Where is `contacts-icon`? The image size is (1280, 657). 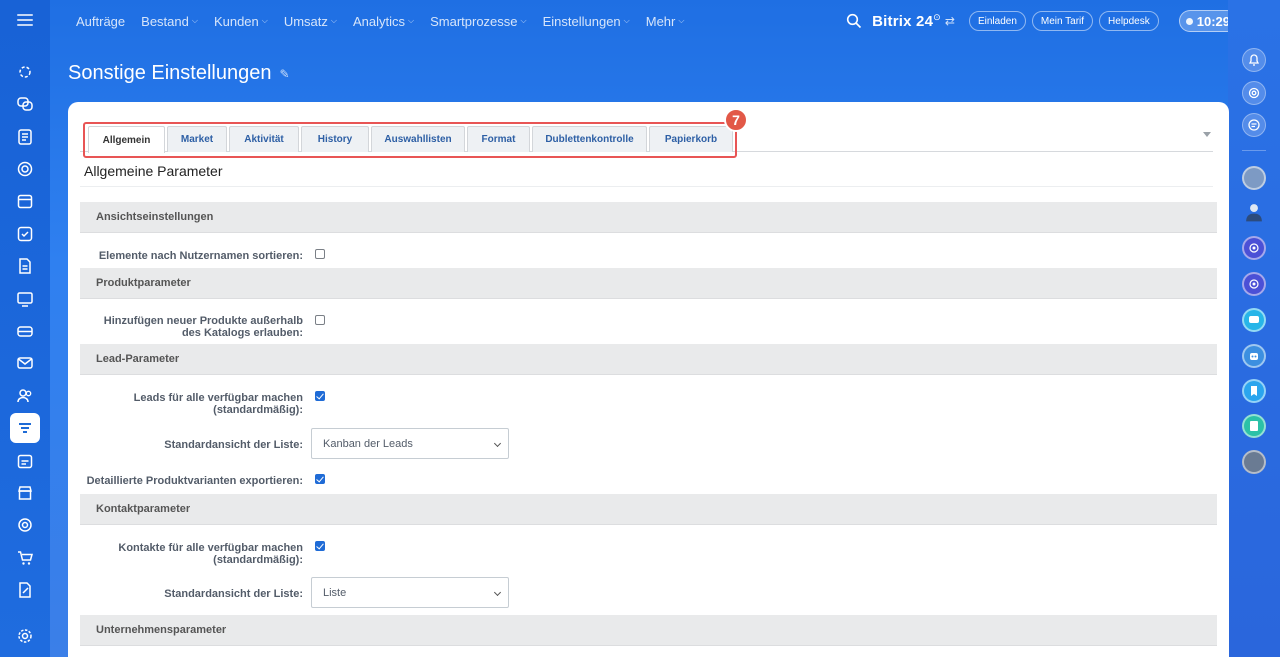 contacts-icon is located at coordinates (25, 396).